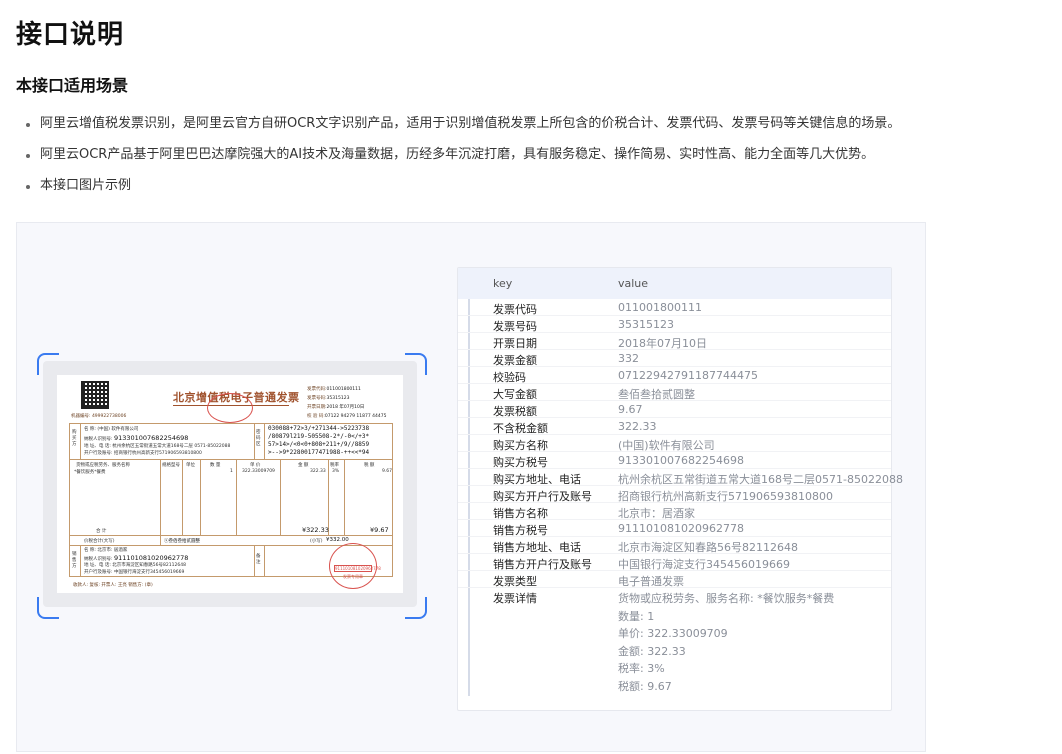  I want to click on row-value: 322.33, so click(637, 426).